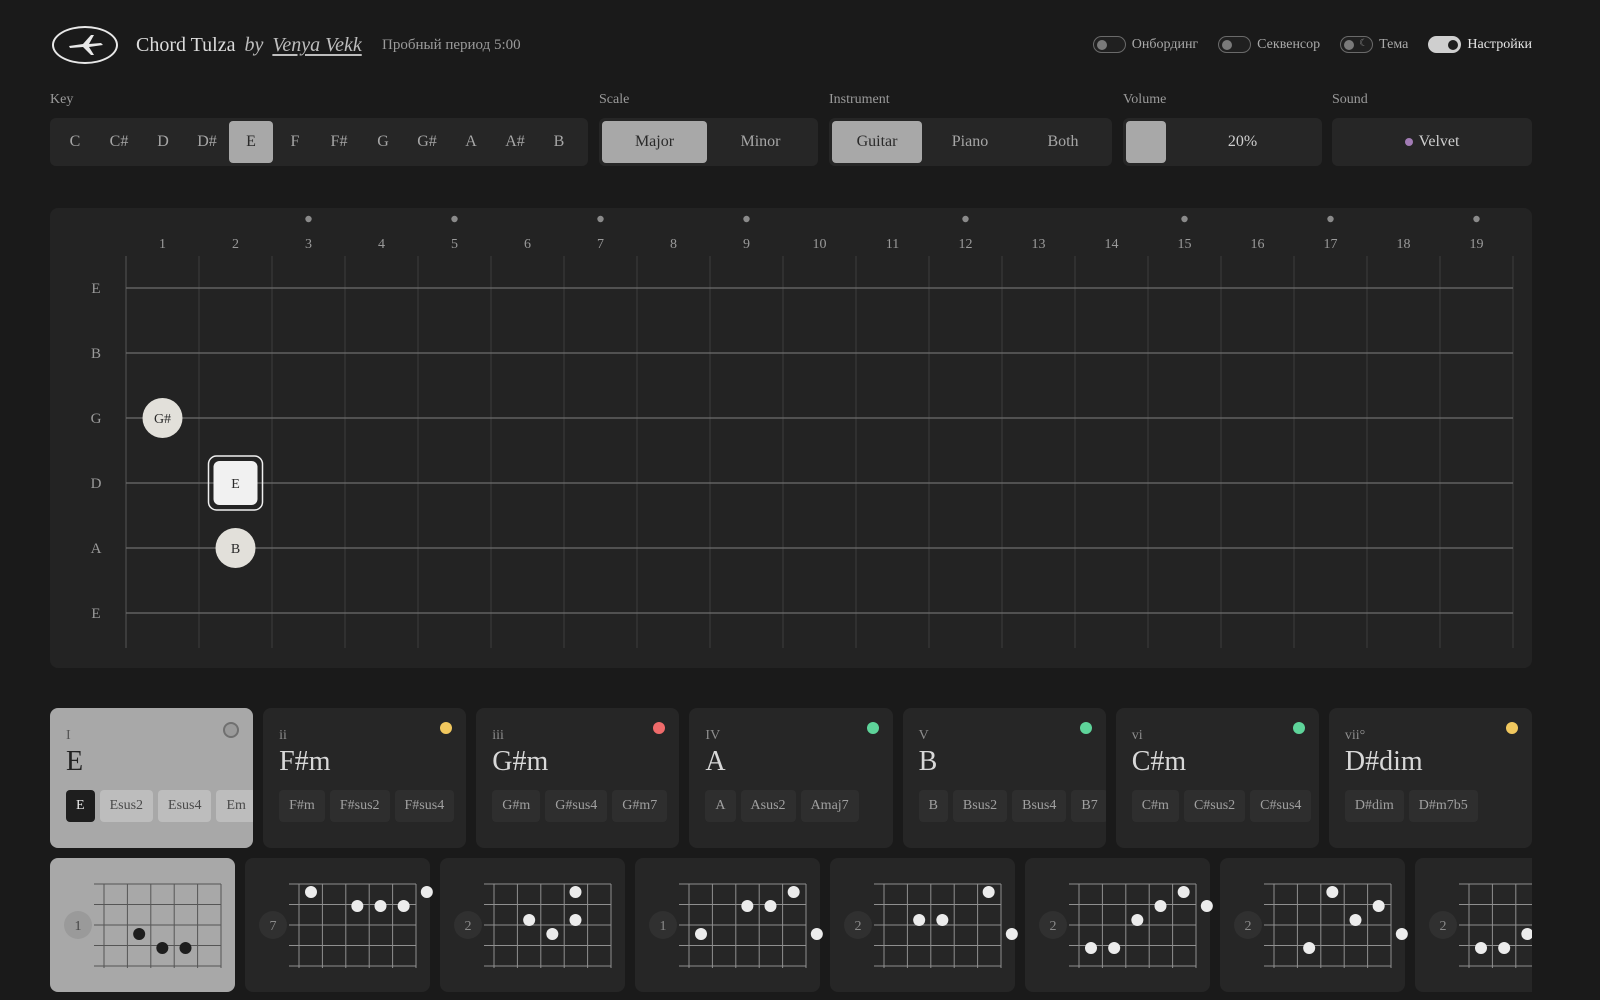 The width and height of the screenshot is (1600, 1000). What do you see at coordinates (295, 142) in the screenshot?
I see `key-option-f: F` at bounding box center [295, 142].